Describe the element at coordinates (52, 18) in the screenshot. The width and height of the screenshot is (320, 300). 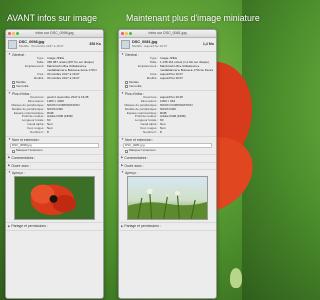
I see `caption-before: AVANT infos sur image` at that location.